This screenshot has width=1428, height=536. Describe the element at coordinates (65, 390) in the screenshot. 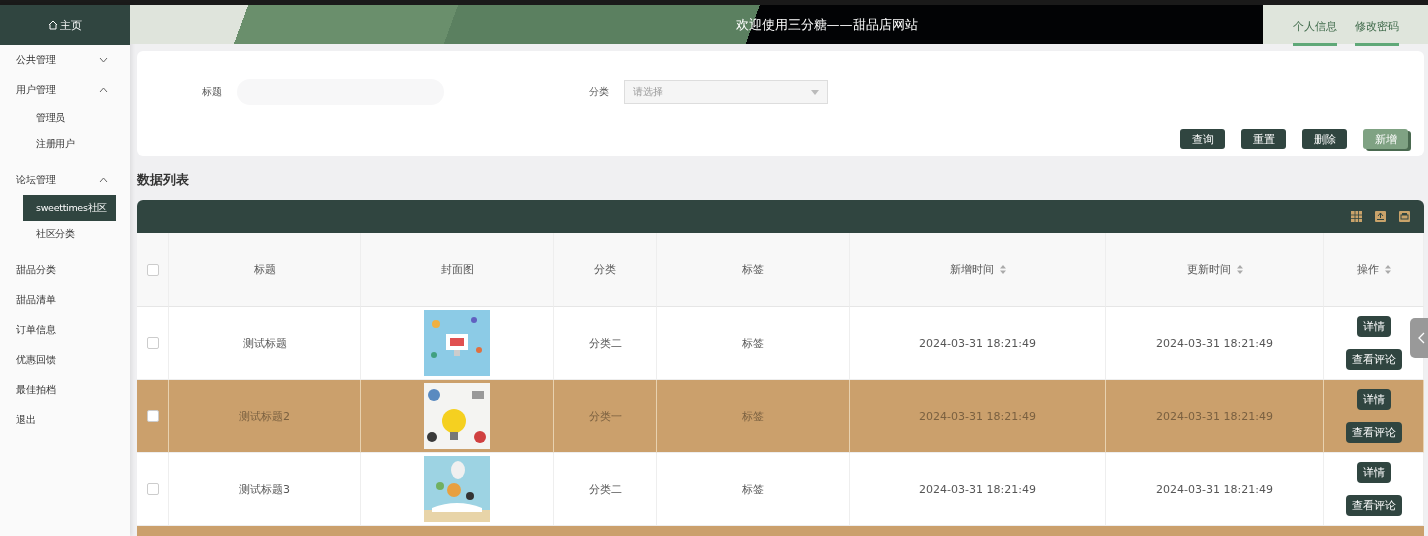

I see `sidebar-item: 最佳拍档` at that location.